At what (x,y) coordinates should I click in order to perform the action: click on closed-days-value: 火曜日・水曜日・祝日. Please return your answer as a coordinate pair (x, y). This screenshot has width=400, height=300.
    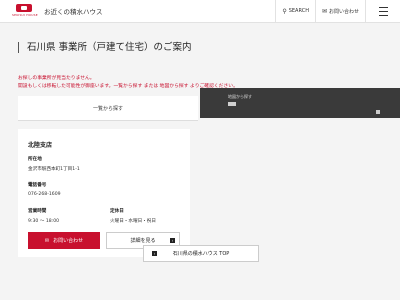
    Looking at the image, I should click on (133, 221).